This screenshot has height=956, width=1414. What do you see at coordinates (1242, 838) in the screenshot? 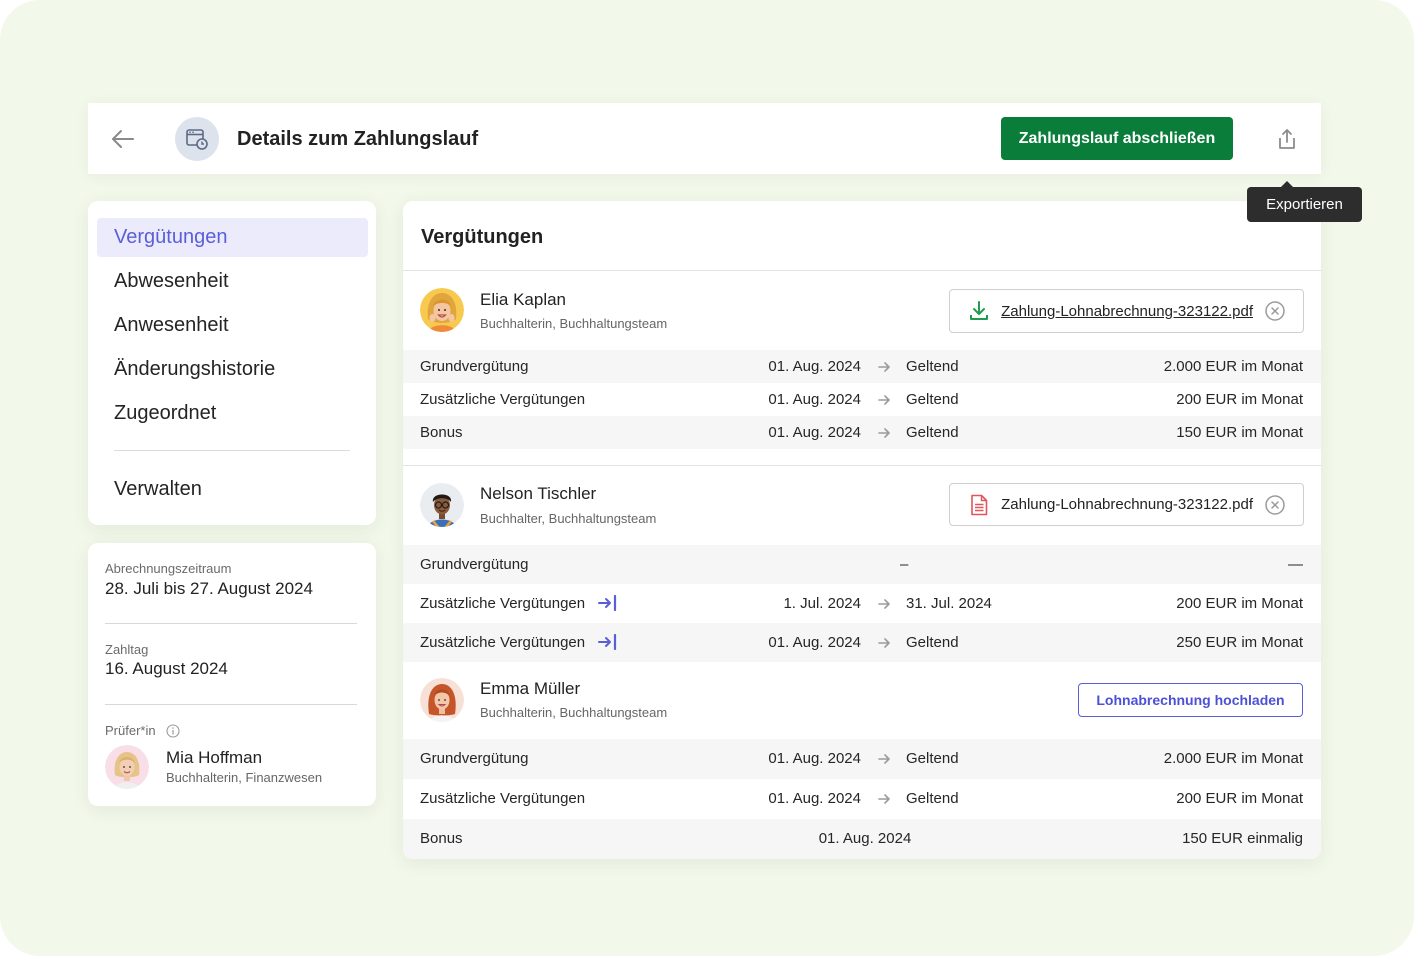
I see `row-amount: 150 EUR einmalig` at bounding box center [1242, 838].